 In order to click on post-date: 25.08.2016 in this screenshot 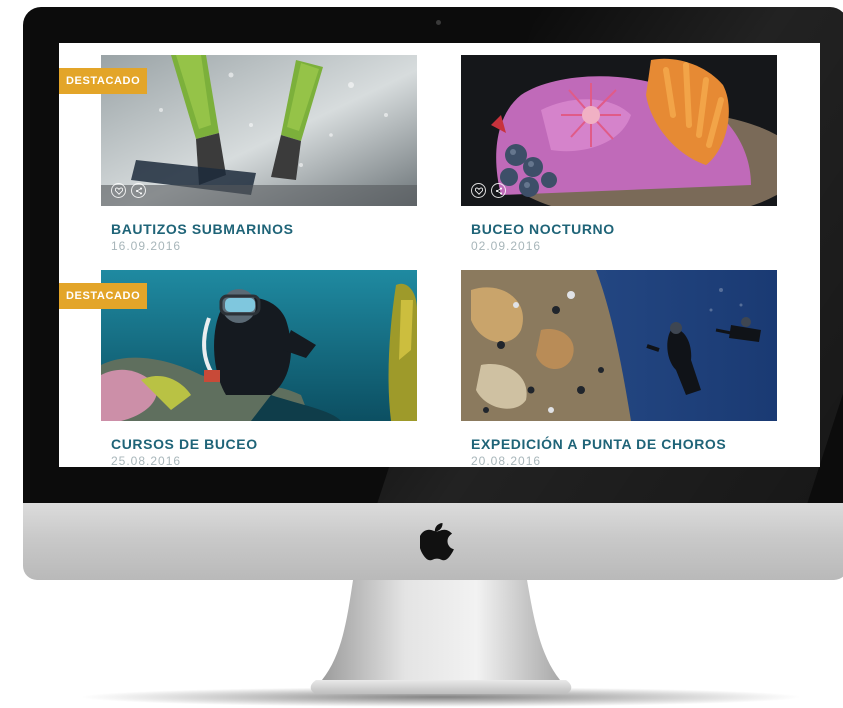, I will do `click(146, 460)`.